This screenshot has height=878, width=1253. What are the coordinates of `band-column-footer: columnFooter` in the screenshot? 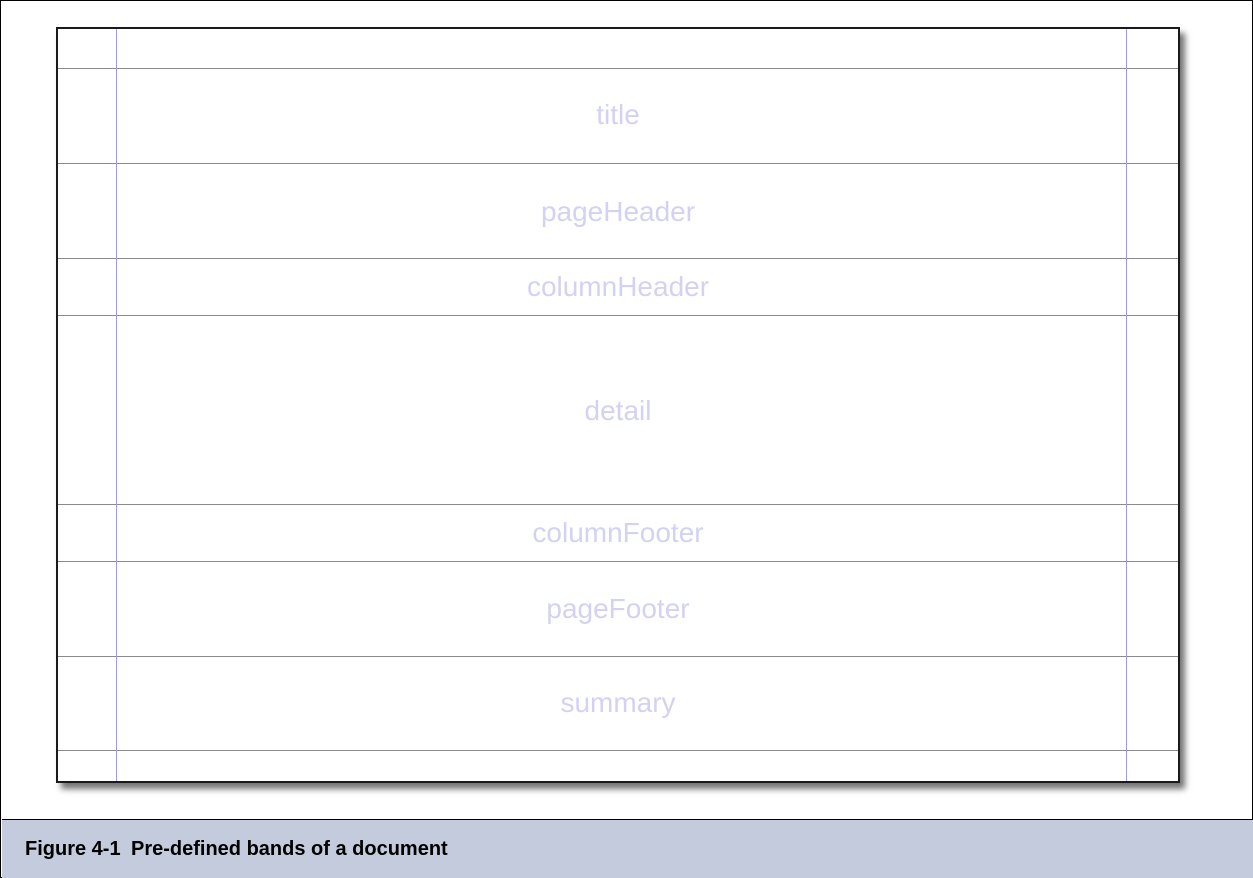 It's located at (618, 533).